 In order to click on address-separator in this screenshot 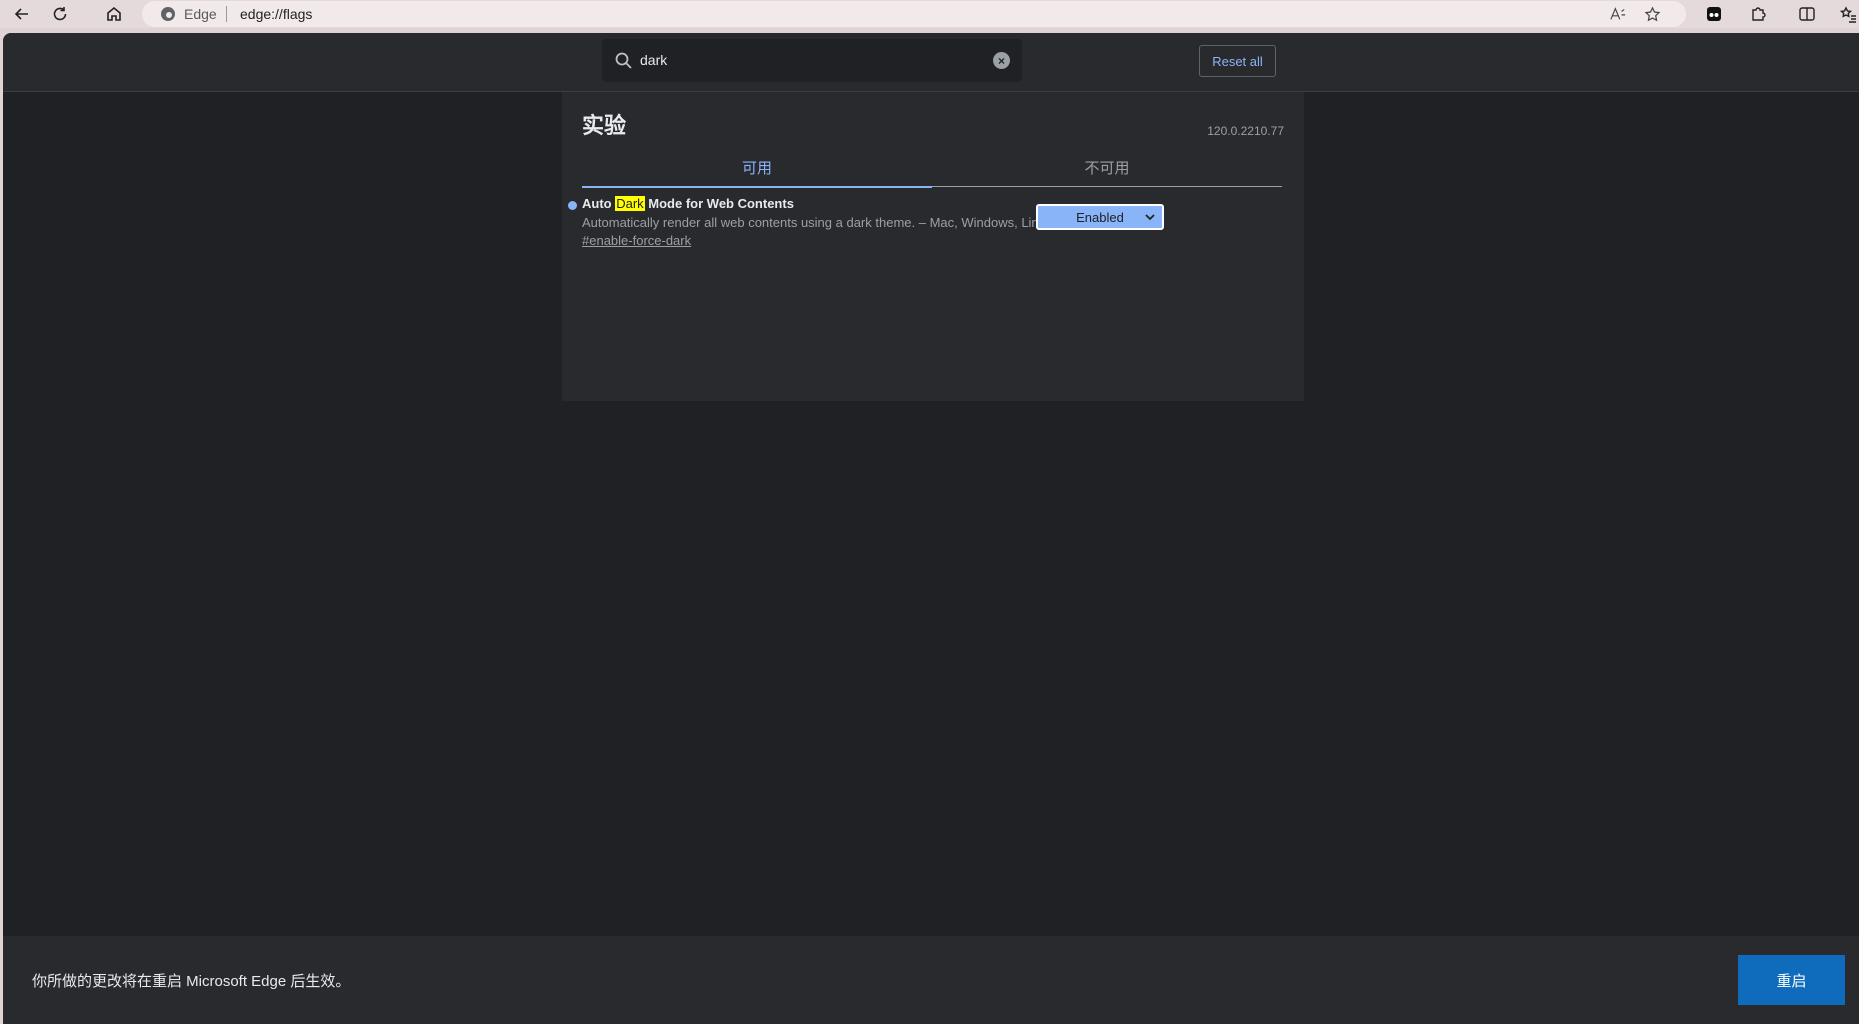, I will do `click(226, 14)`.